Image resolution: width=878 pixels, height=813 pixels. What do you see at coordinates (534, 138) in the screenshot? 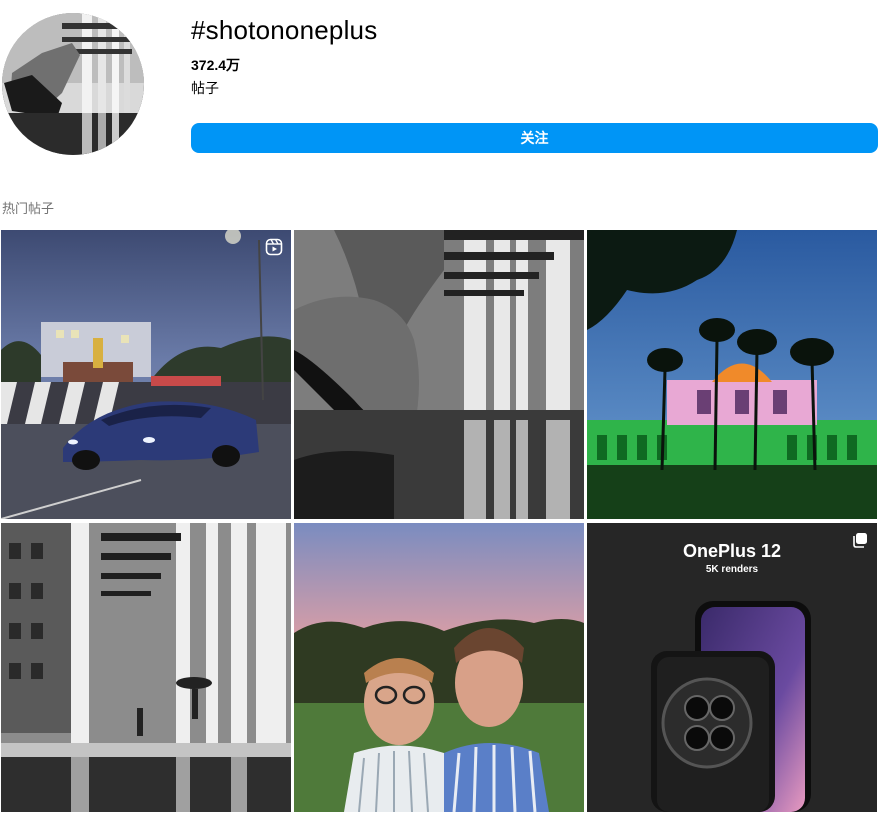
I see `follow-button: 关注` at bounding box center [534, 138].